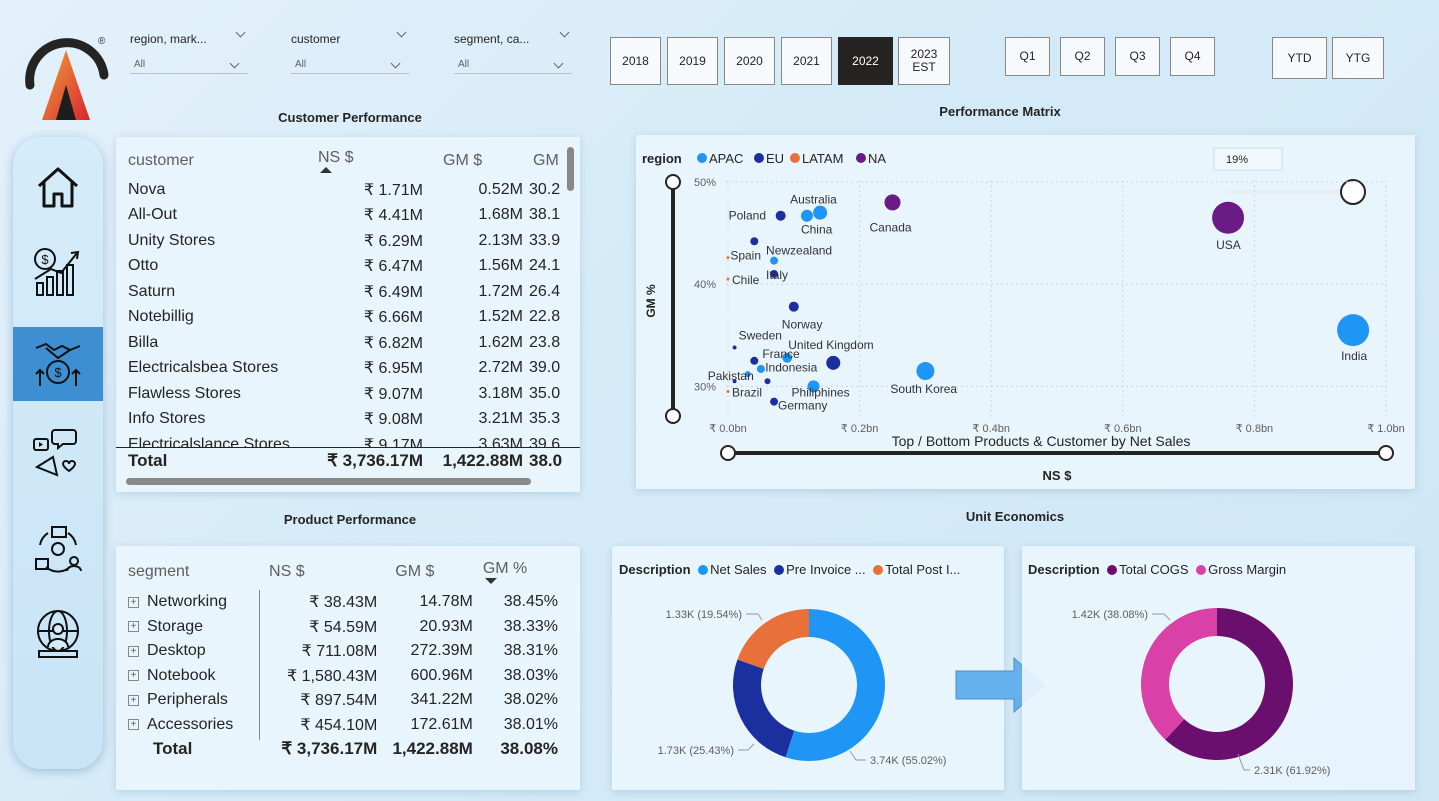 The image size is (1439, 801). Describe the element at coordinates (348, 267) in the screenshot. I see `table-row: Otto ₹ 6.47M 1.56M 24.1` at that location.